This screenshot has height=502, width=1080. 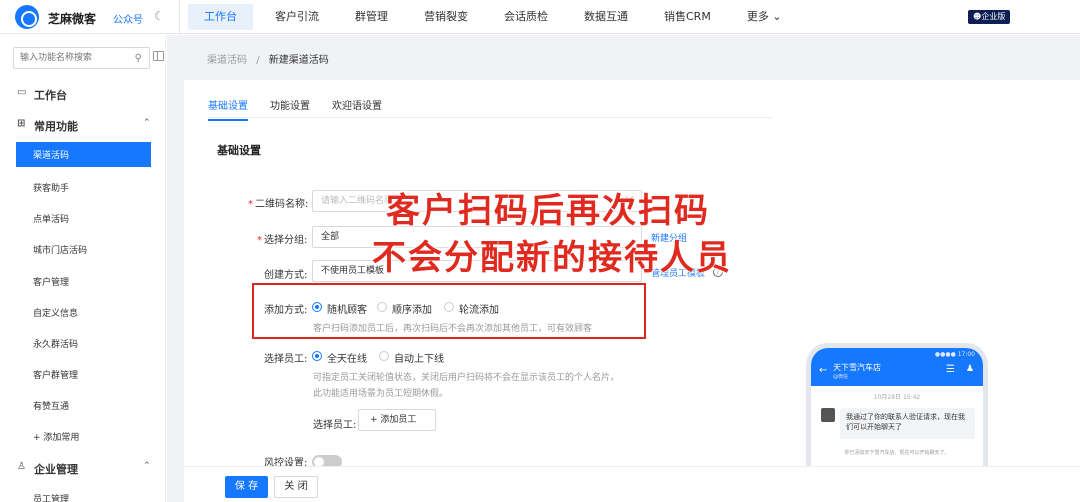 What do you see at coordinates (419, 359) in the screenshot?
I see `radio-label: 自动上下线` at bounding box center [419, 359].